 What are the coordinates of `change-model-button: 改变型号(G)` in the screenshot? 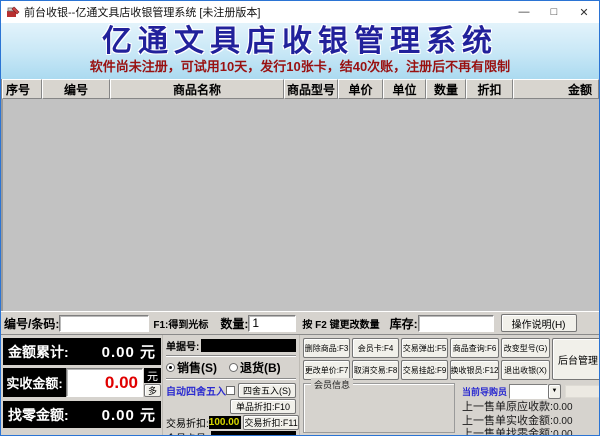 It's located at (525, 348).